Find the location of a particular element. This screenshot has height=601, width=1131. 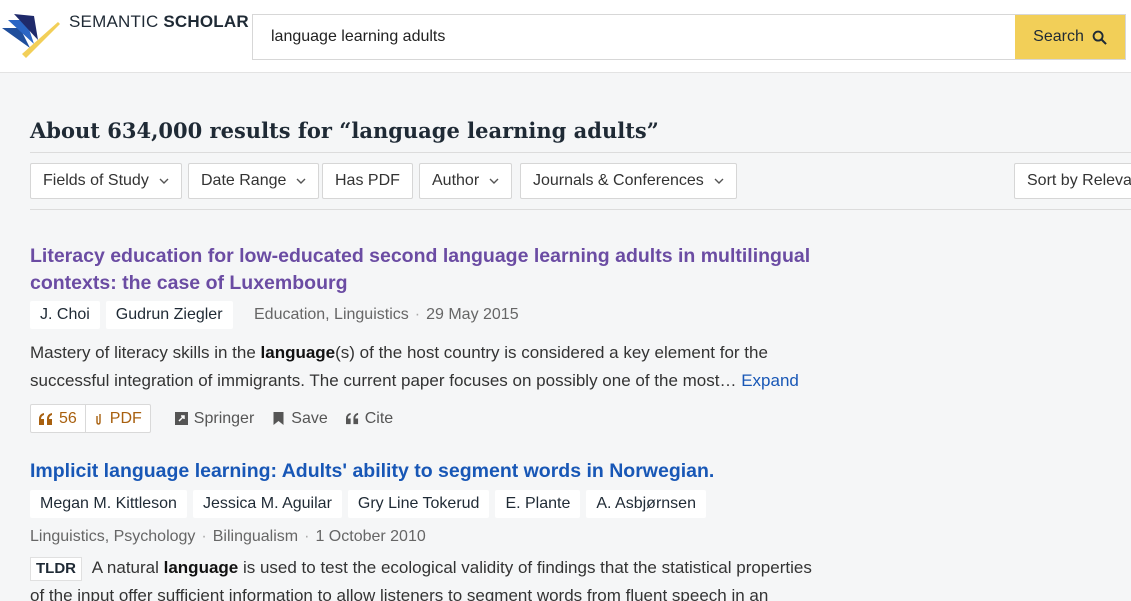

paper-title-line: contexts: the case of Luxembourg is located at coordinates (189, 283).